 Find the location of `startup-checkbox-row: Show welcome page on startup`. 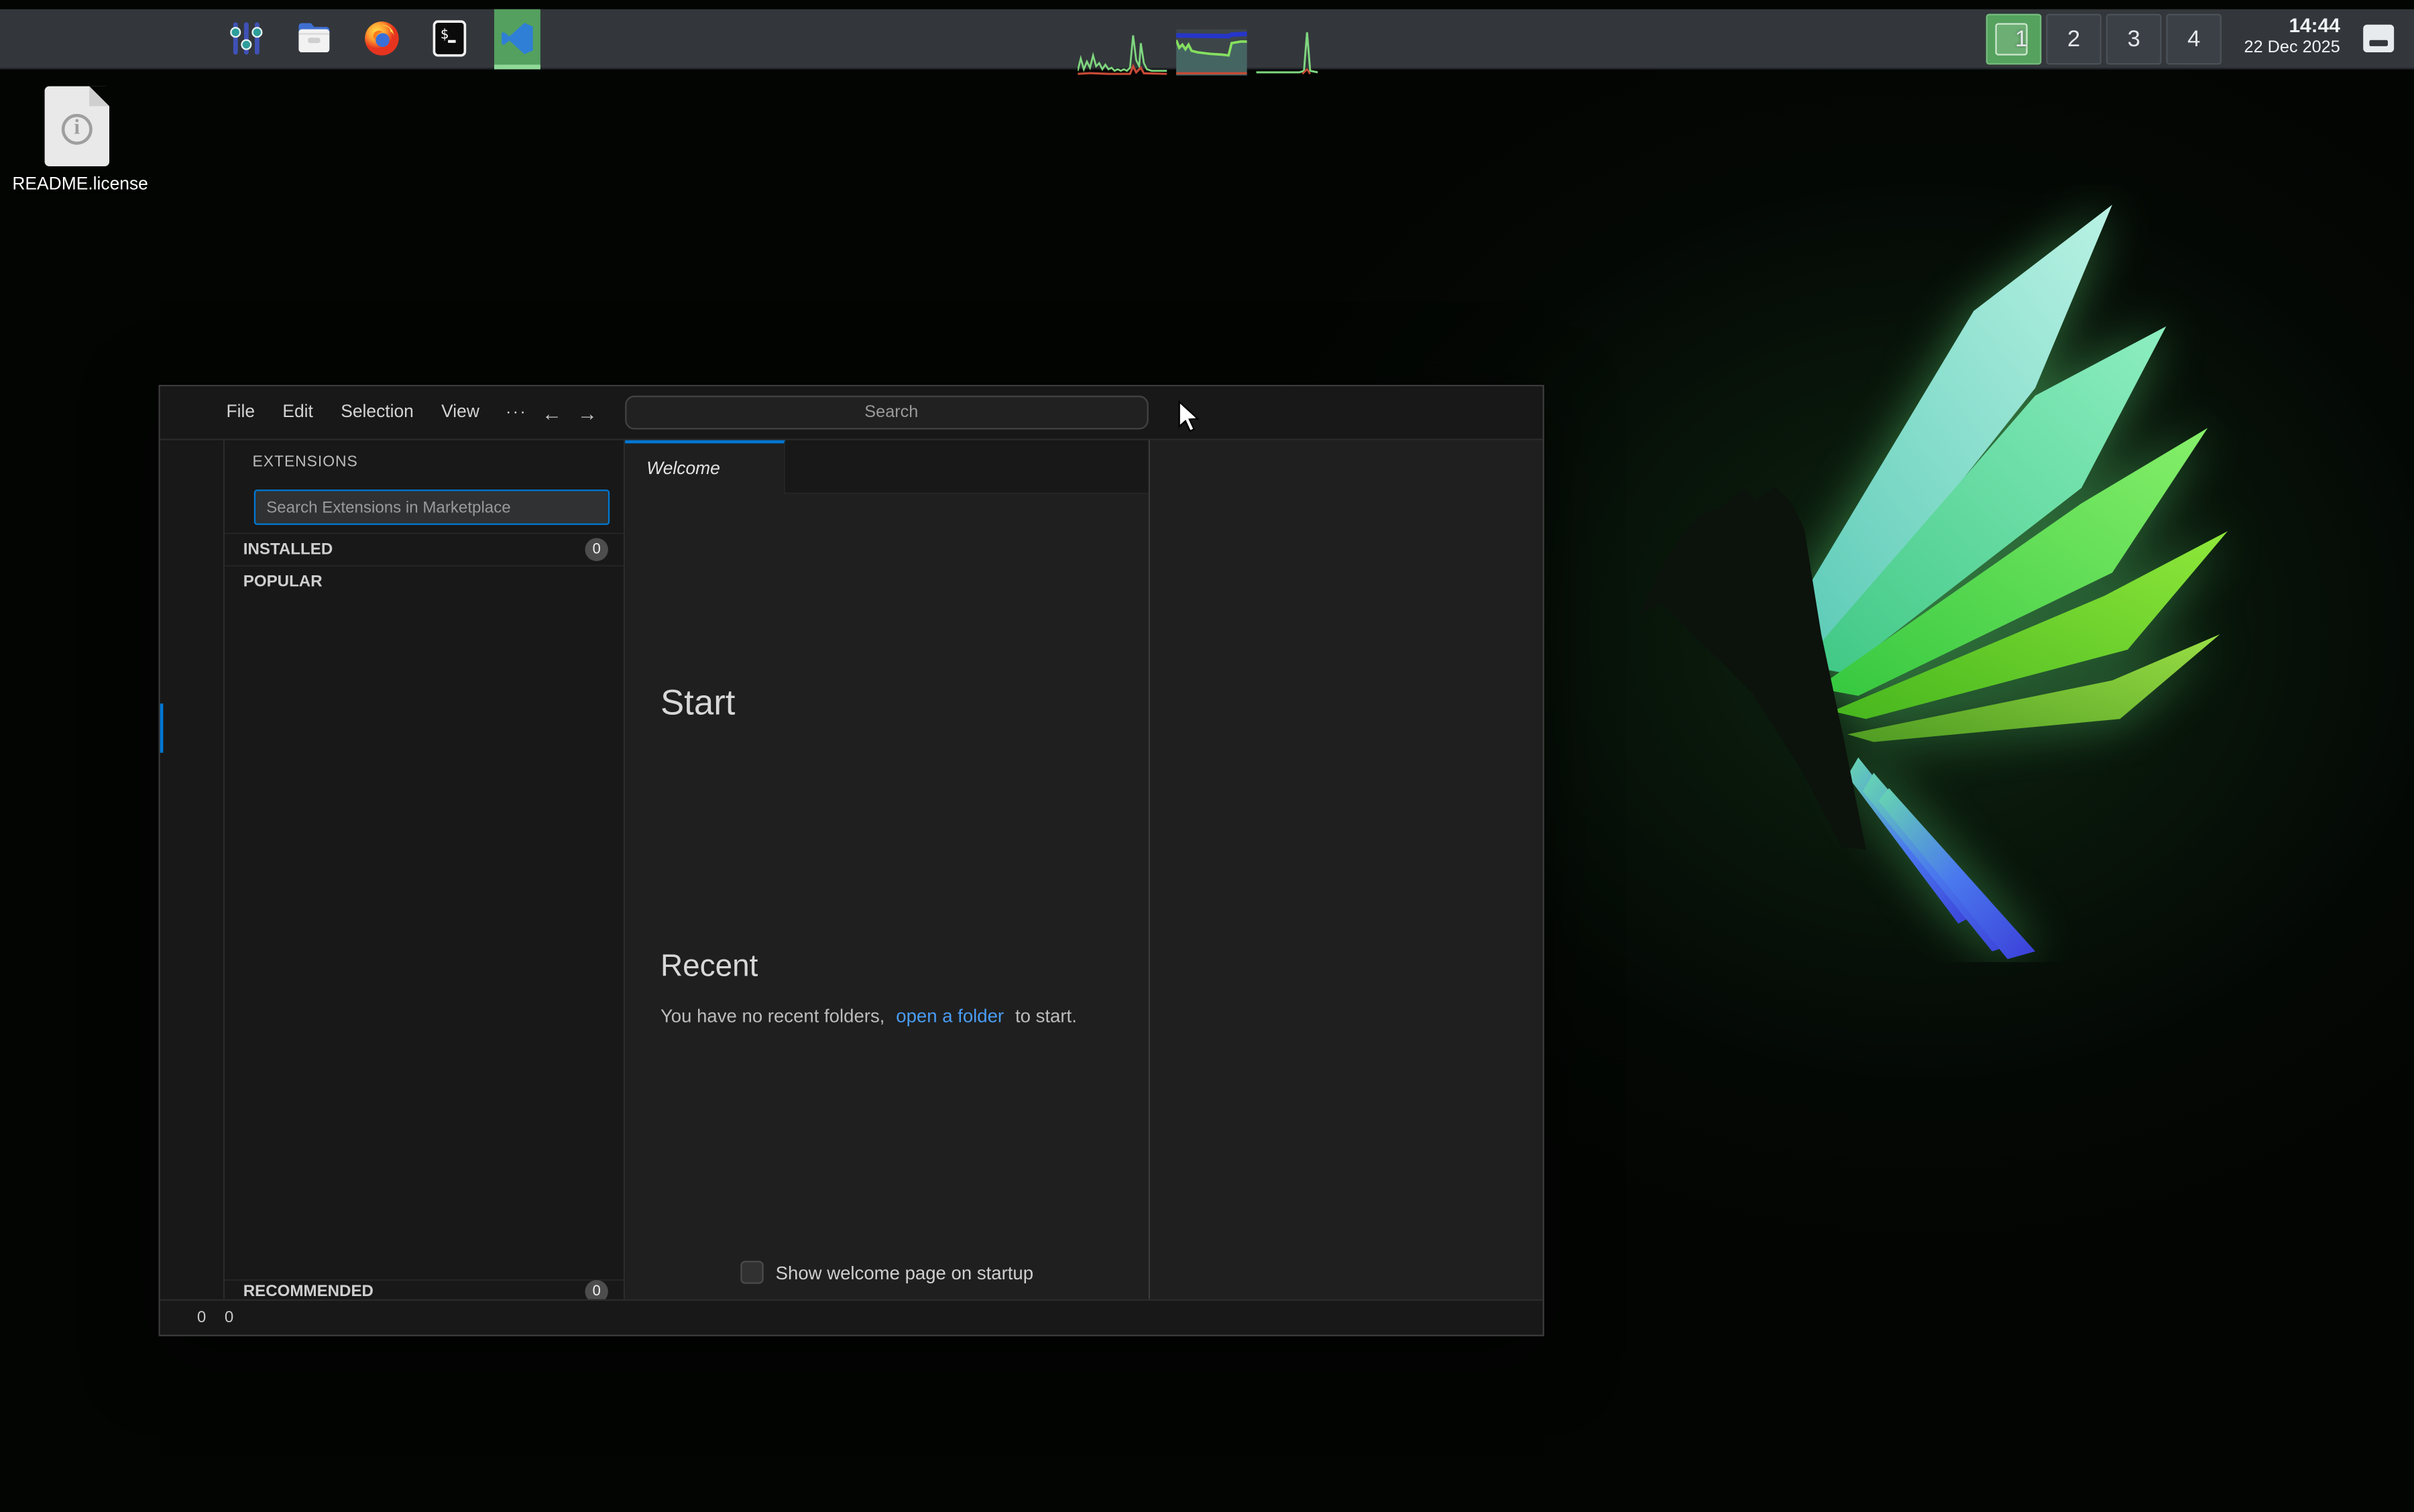

startup-checkbox-row: Show welcome page on startup is located at coordinates (887, 1272).